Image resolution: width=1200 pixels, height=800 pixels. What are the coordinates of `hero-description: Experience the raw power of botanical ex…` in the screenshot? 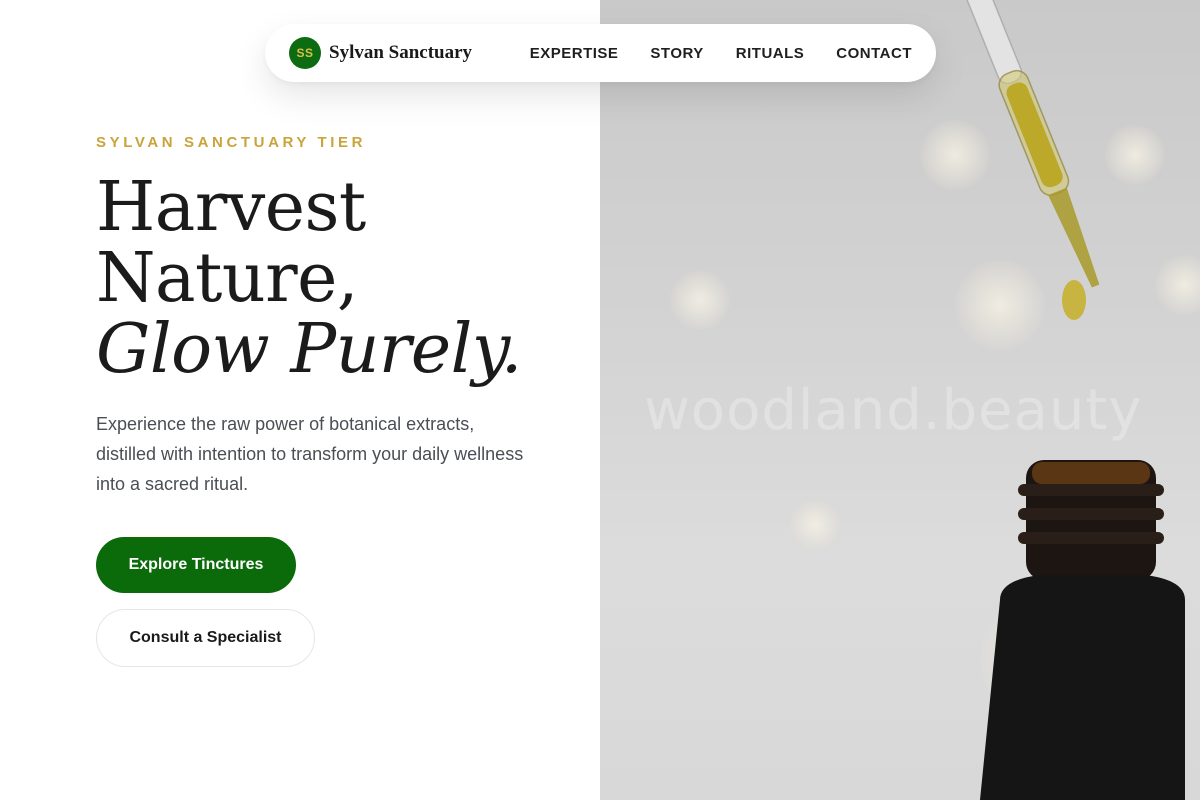 It's located at (310, 454).